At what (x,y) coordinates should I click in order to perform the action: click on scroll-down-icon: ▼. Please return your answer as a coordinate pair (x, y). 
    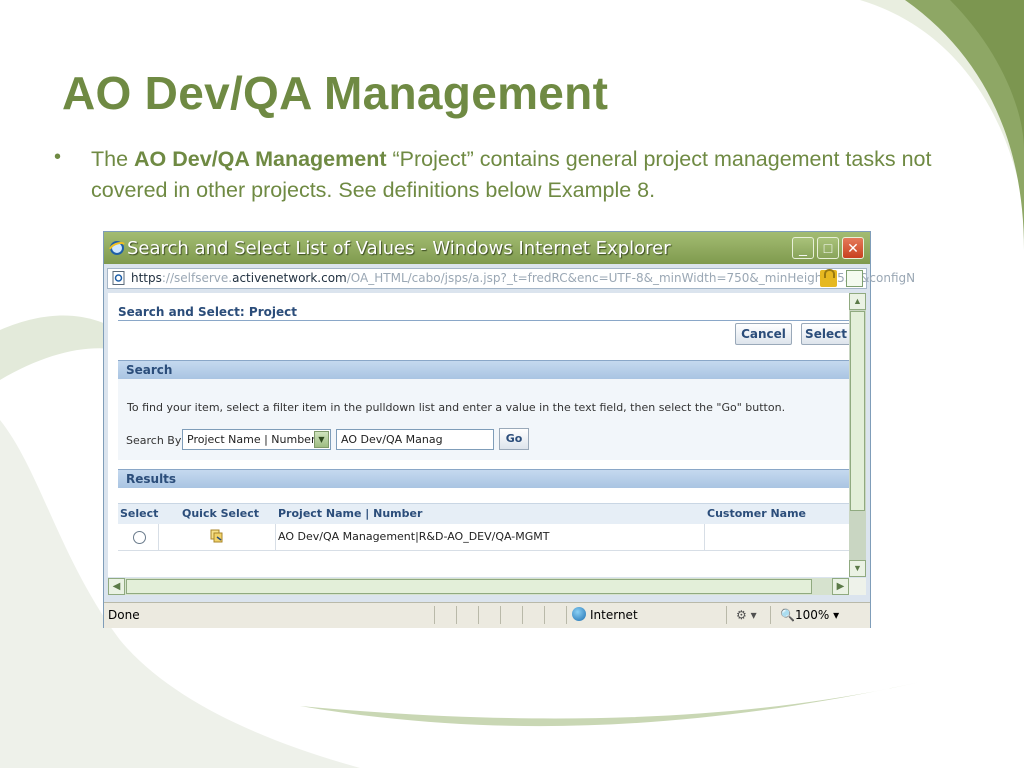
    Looking at the image, I should click on (857, 568).